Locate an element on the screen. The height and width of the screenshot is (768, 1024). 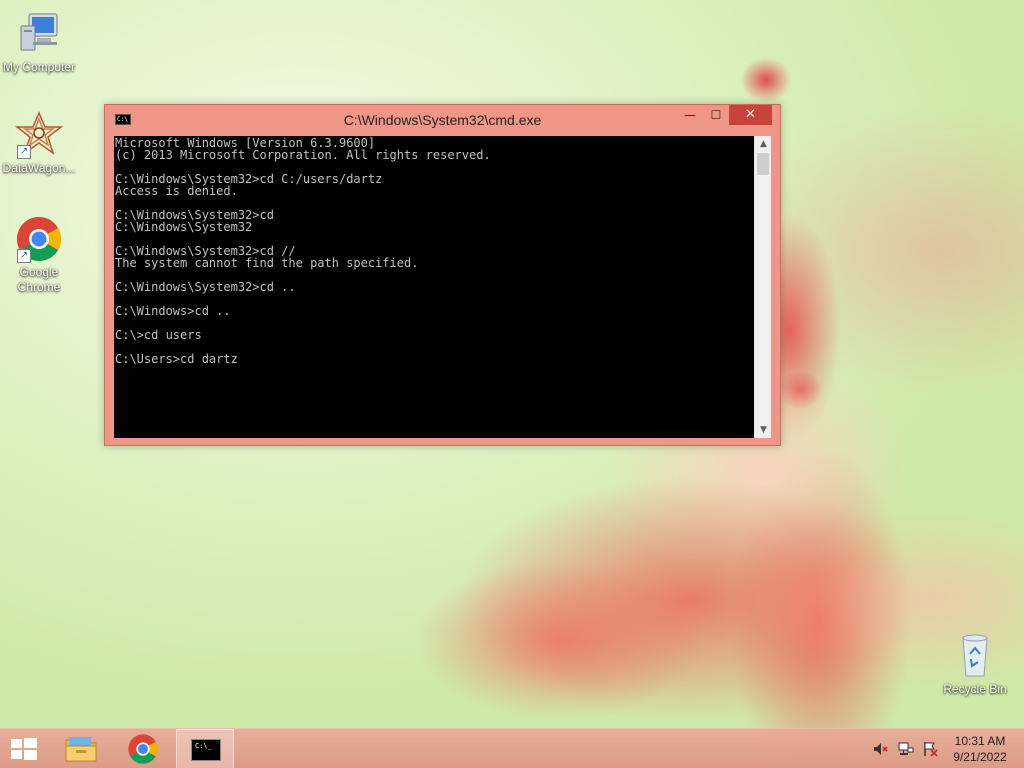
desktop-icon-label-line1: Google is located at coordinates (39, 272).